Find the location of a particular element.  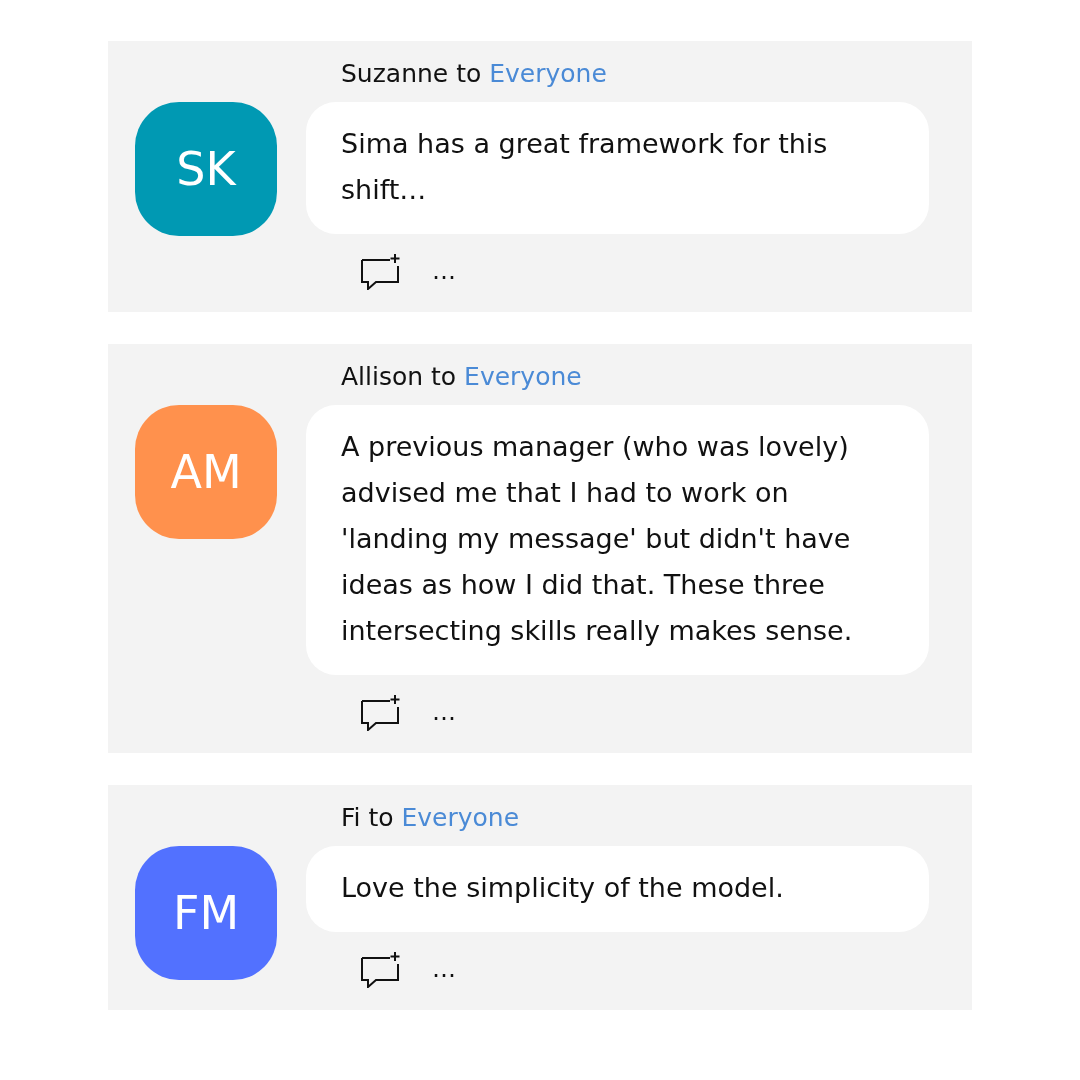

sender-line: Fi to Everyone is located at coordinates (430, 818).